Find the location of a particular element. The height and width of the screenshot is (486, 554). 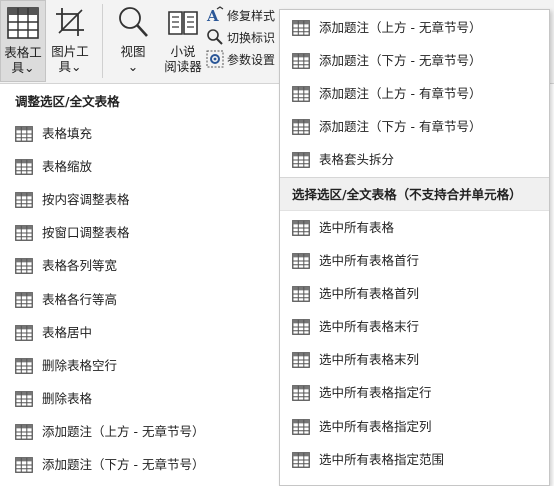

menu-item-label: 表格各行等高 is located at coordinates (80, 299).